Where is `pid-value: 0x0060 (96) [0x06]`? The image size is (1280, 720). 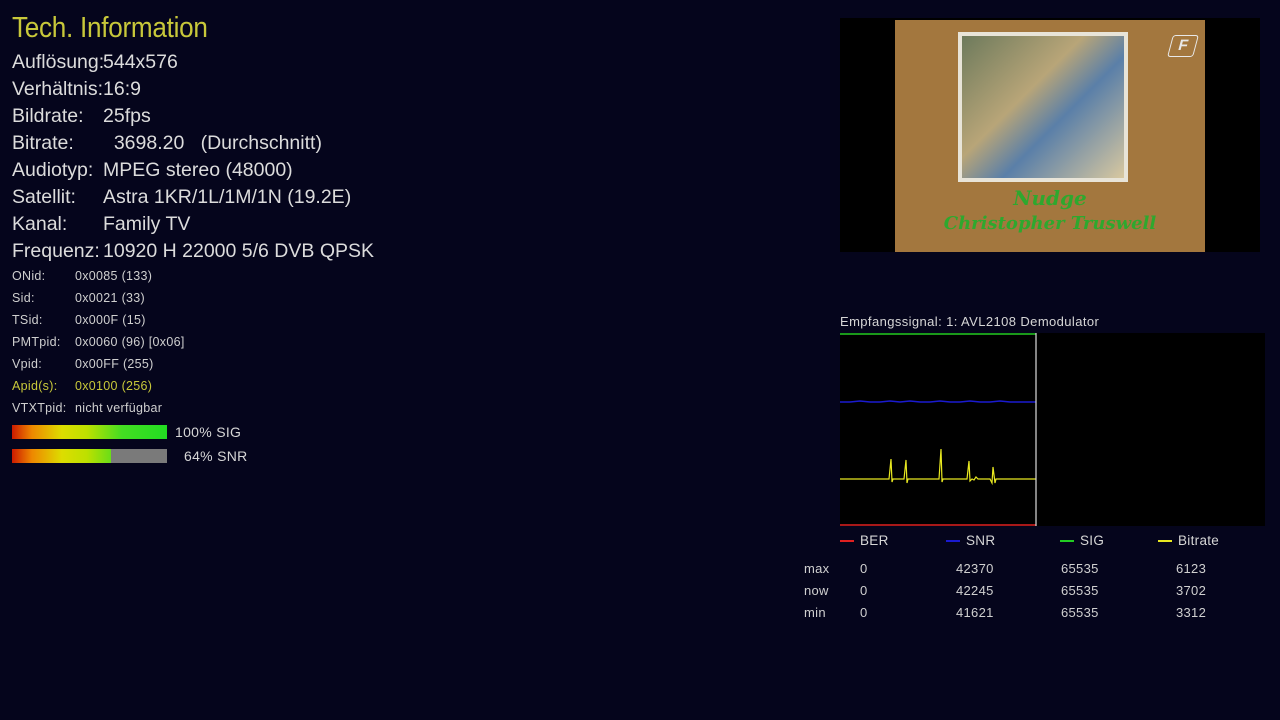
pid-value: 0x0060 (96) [0x06] is located at coordinates (130, 342).